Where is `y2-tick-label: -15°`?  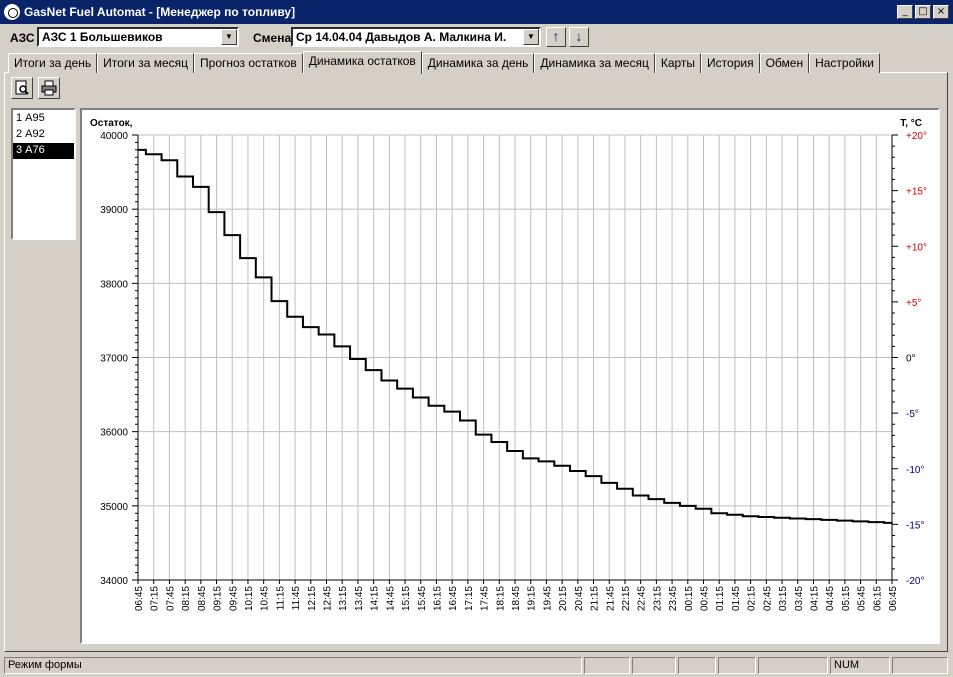 y2-tick-label: -15° is located at coordinates (915, 525).